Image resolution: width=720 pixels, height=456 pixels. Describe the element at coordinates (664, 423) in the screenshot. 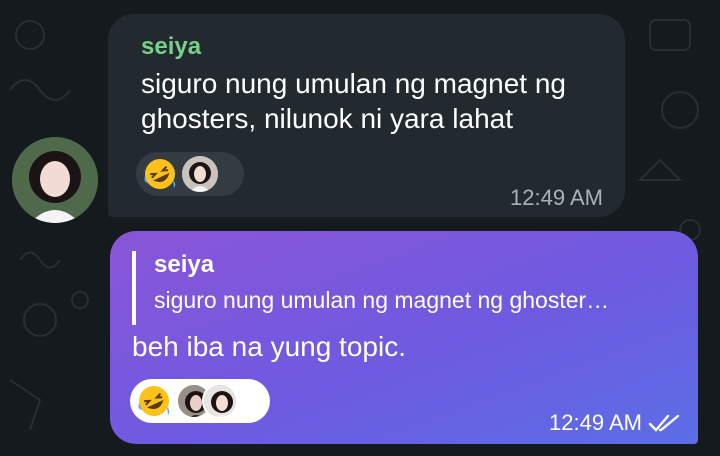

I see `double-check-read-icon` at that location.